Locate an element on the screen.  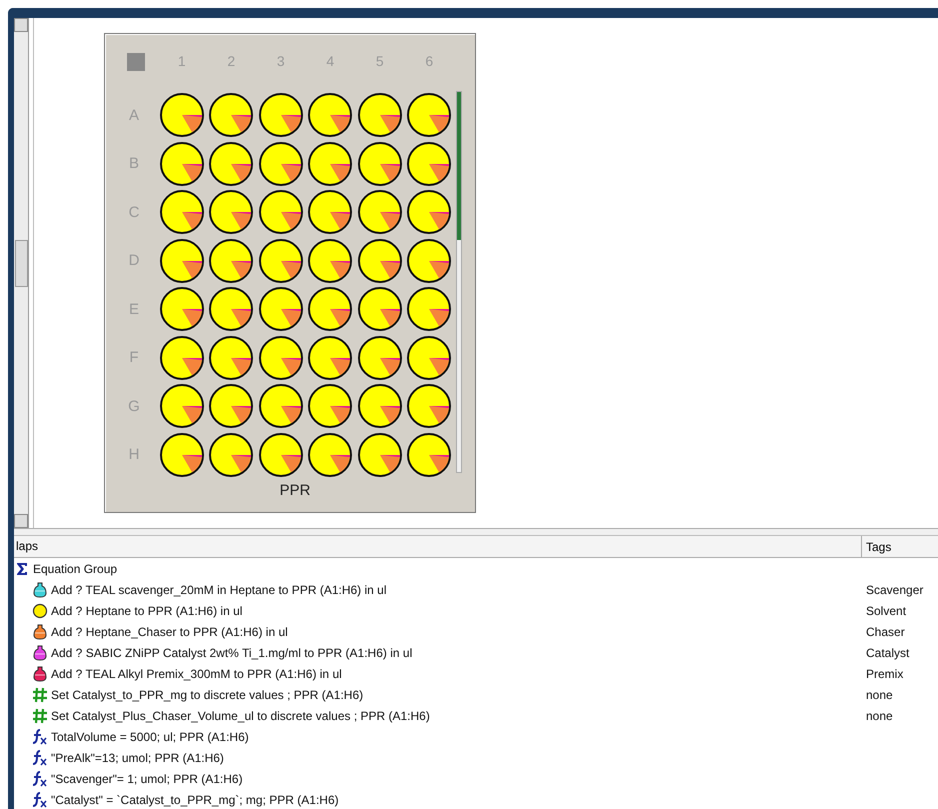
row-label: A is located at coordinates (133, 115).